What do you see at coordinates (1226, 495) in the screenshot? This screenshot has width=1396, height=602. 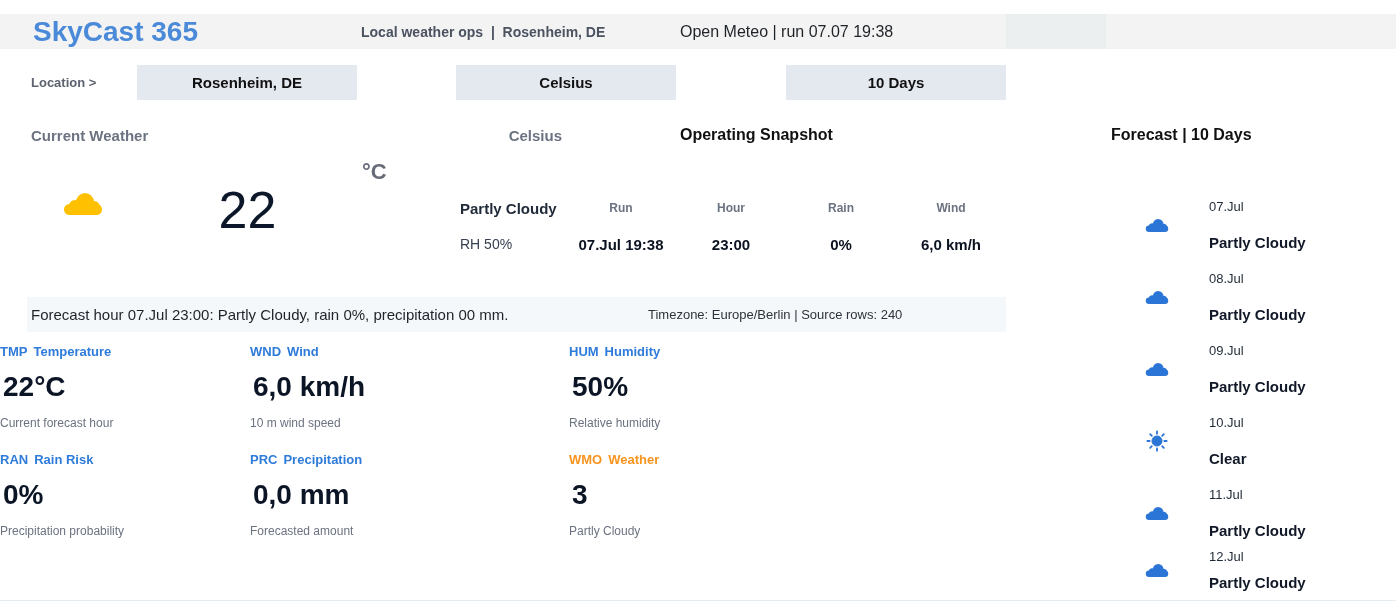 I see `forecast-date: 11.Jul` at bounding box center [1226, 495].